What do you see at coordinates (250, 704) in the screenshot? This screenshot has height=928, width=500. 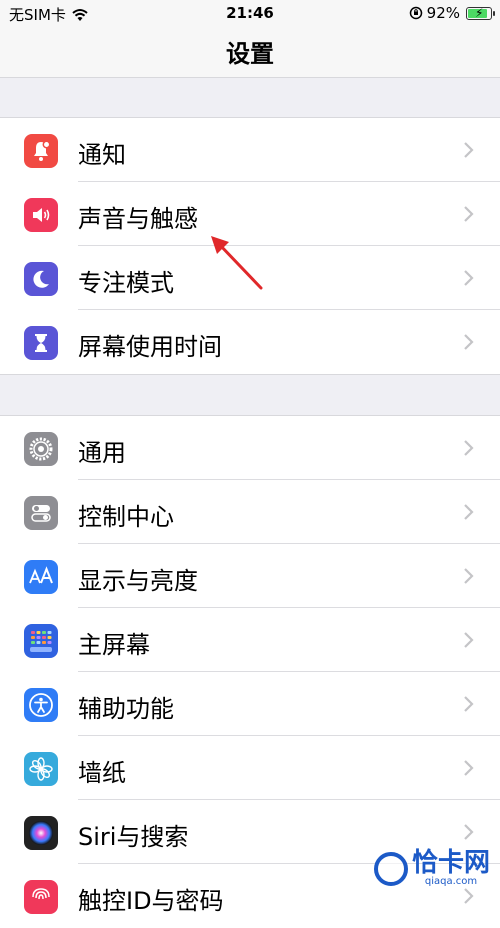 I see `settings-row-accessibility: 辅助功能` at bounding box center [250, 704].